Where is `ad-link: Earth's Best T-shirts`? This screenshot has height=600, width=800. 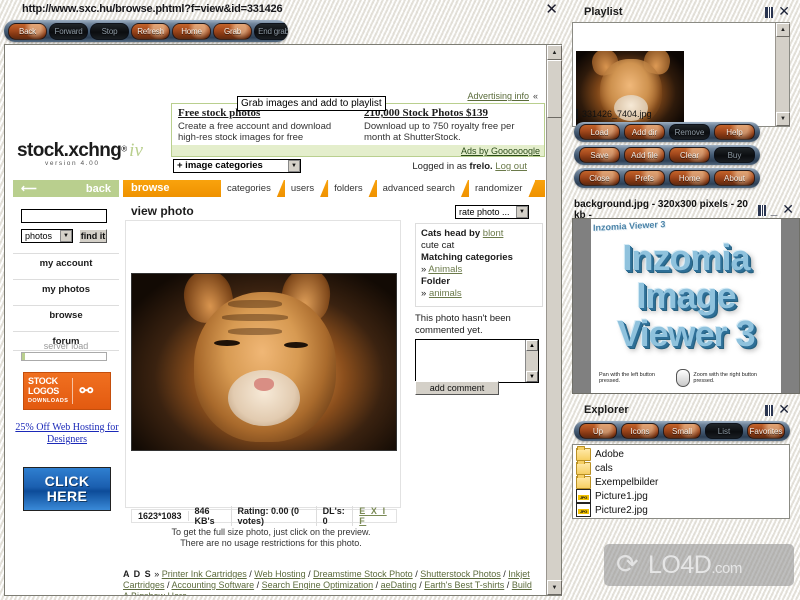
ad-link: Earth's Best T-shirts is located at coordinates (464, 585).